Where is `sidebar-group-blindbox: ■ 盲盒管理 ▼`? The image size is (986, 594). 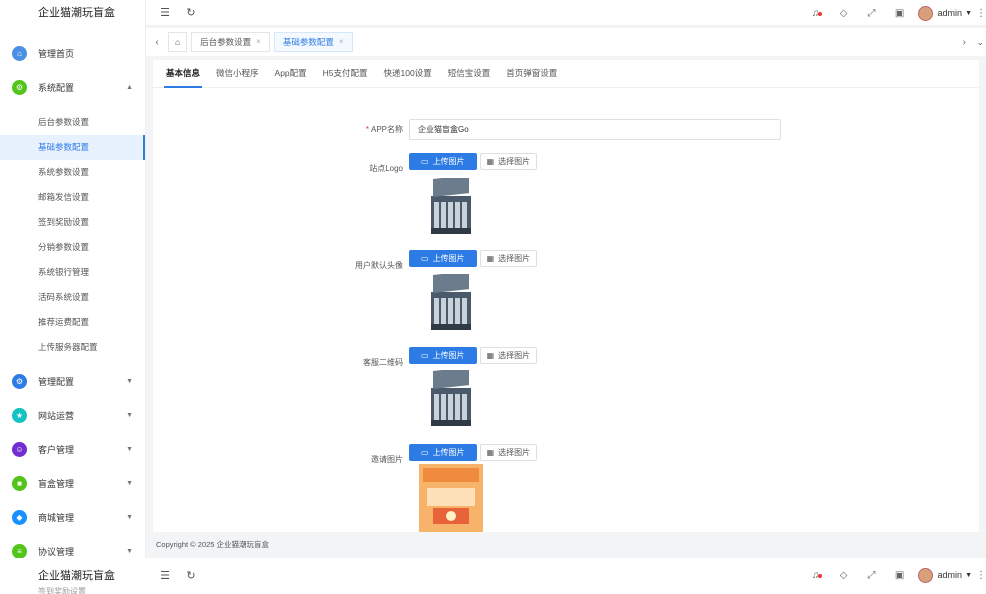
sidebar-group-blindbox: ■ 盲盒管理 ▼ is located at coordinates (72, 483).